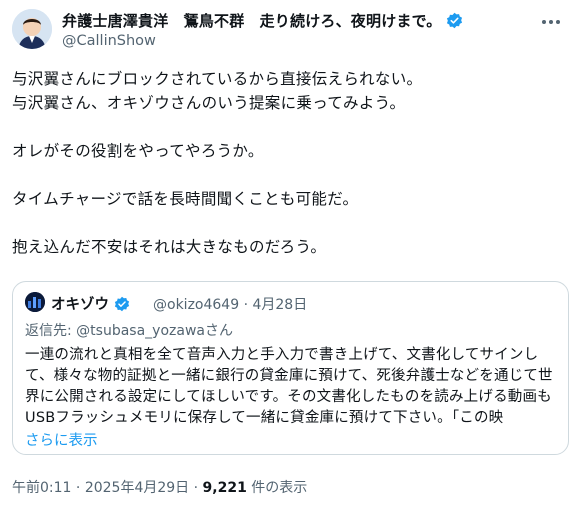 The height and width of the screenshot is (508, 583). What do you see at coordinates (454, 22) in the screenshot?
I see `verified-badge-icon` at bounding box center [454, 22].